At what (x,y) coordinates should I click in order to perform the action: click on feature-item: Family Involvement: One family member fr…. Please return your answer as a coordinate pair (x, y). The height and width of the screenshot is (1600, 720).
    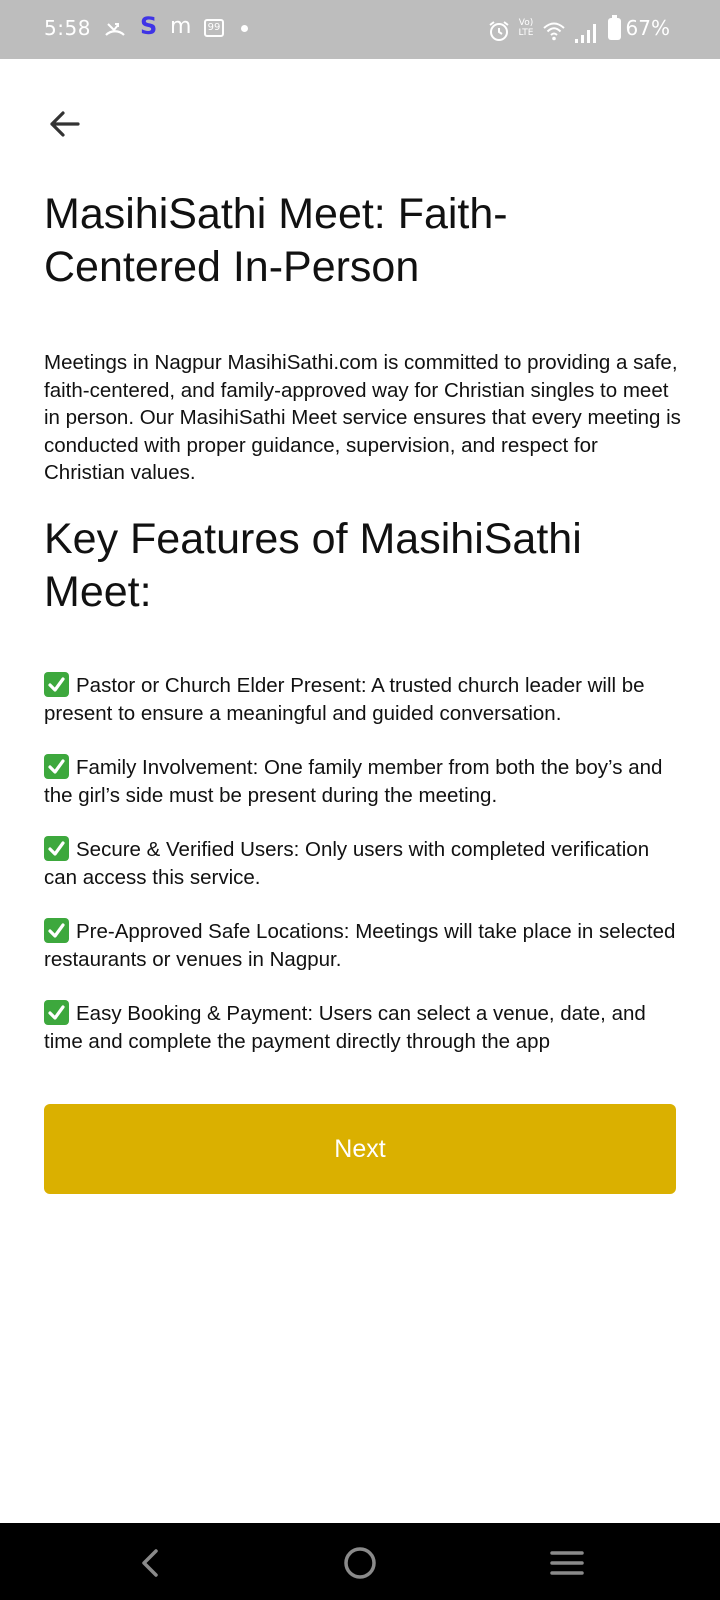
    Looking at the image, I should click on (364, 781).